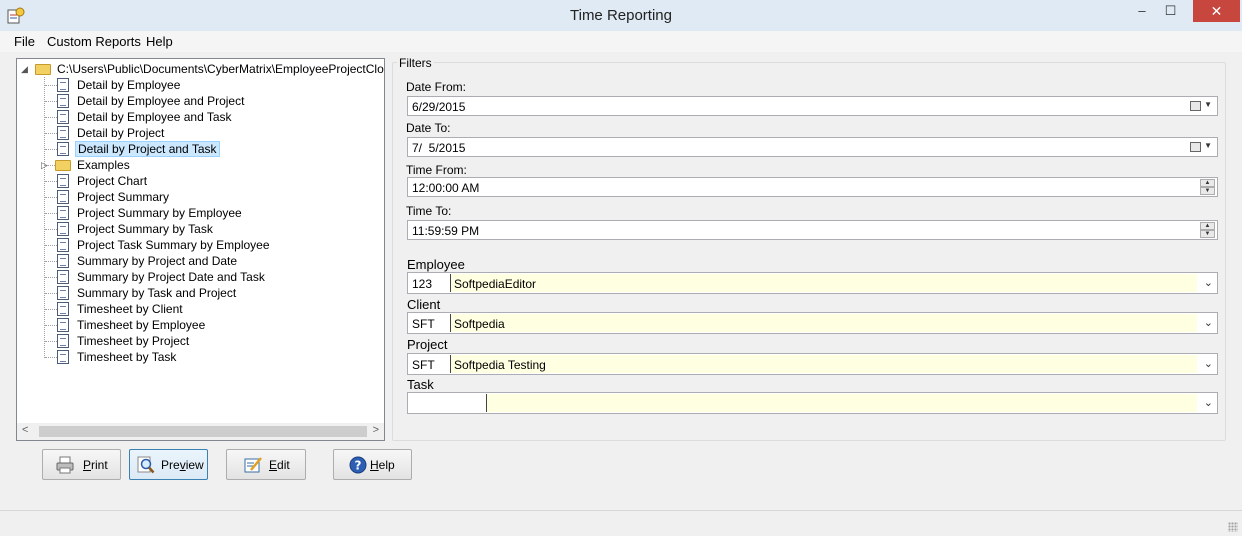 Image resolution: width=1242 pixels, height=536 pixels. What do you see at coordinates (150, 213) in the screenshot?
I see `tree-item: Project Summary by Employee` at bounding box center [150, 213].